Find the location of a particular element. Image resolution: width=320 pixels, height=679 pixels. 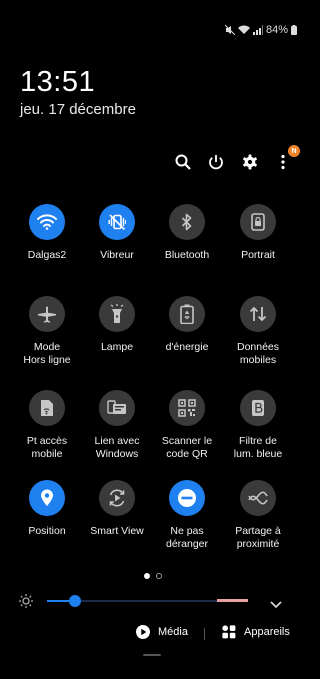

tile-bluetooth: Bluetooth is located at coordinates (187, 233).